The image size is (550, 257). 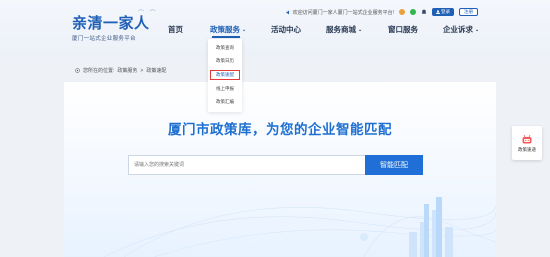 I want to click on nav-active-indicator, so click(x=226, y=37).